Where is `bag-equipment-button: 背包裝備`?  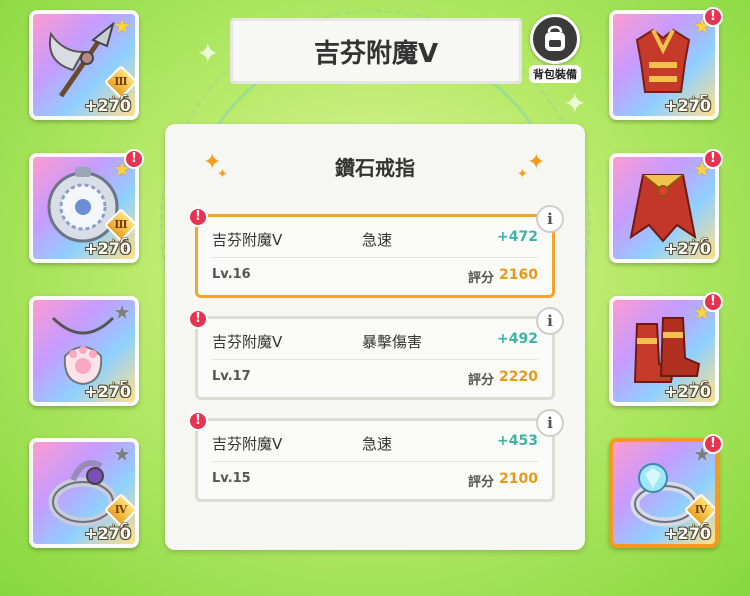 bag-equipment-button: 背包裝備 is located at coordinates (555, 50).